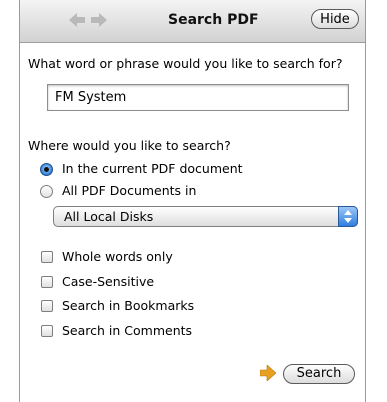  Describe the element at coordinates (198, 97) in the screenshot. I see `search-phrase-input: FM System` at that location.